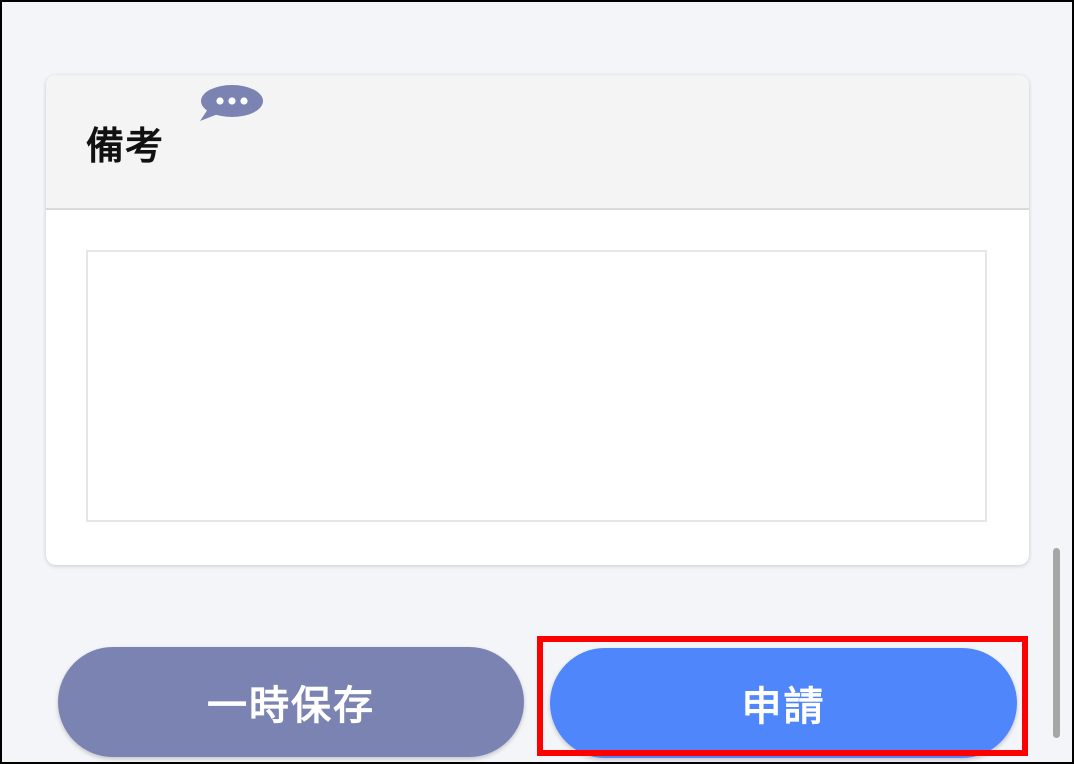 The height and width of the screenshot is (764, 1074). Describe the element at coordinates (291, 706) in the screenshot. I see `save-draft-label: 一時保存` at that location.